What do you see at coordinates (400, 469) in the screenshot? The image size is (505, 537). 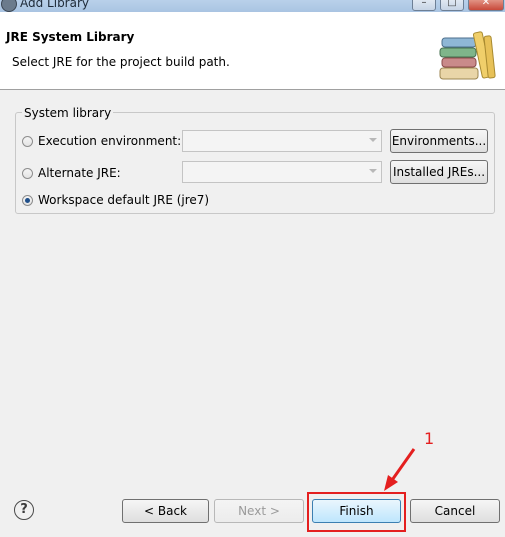 I see `annotation-arrow-icon` at bounding box center [400, 469].